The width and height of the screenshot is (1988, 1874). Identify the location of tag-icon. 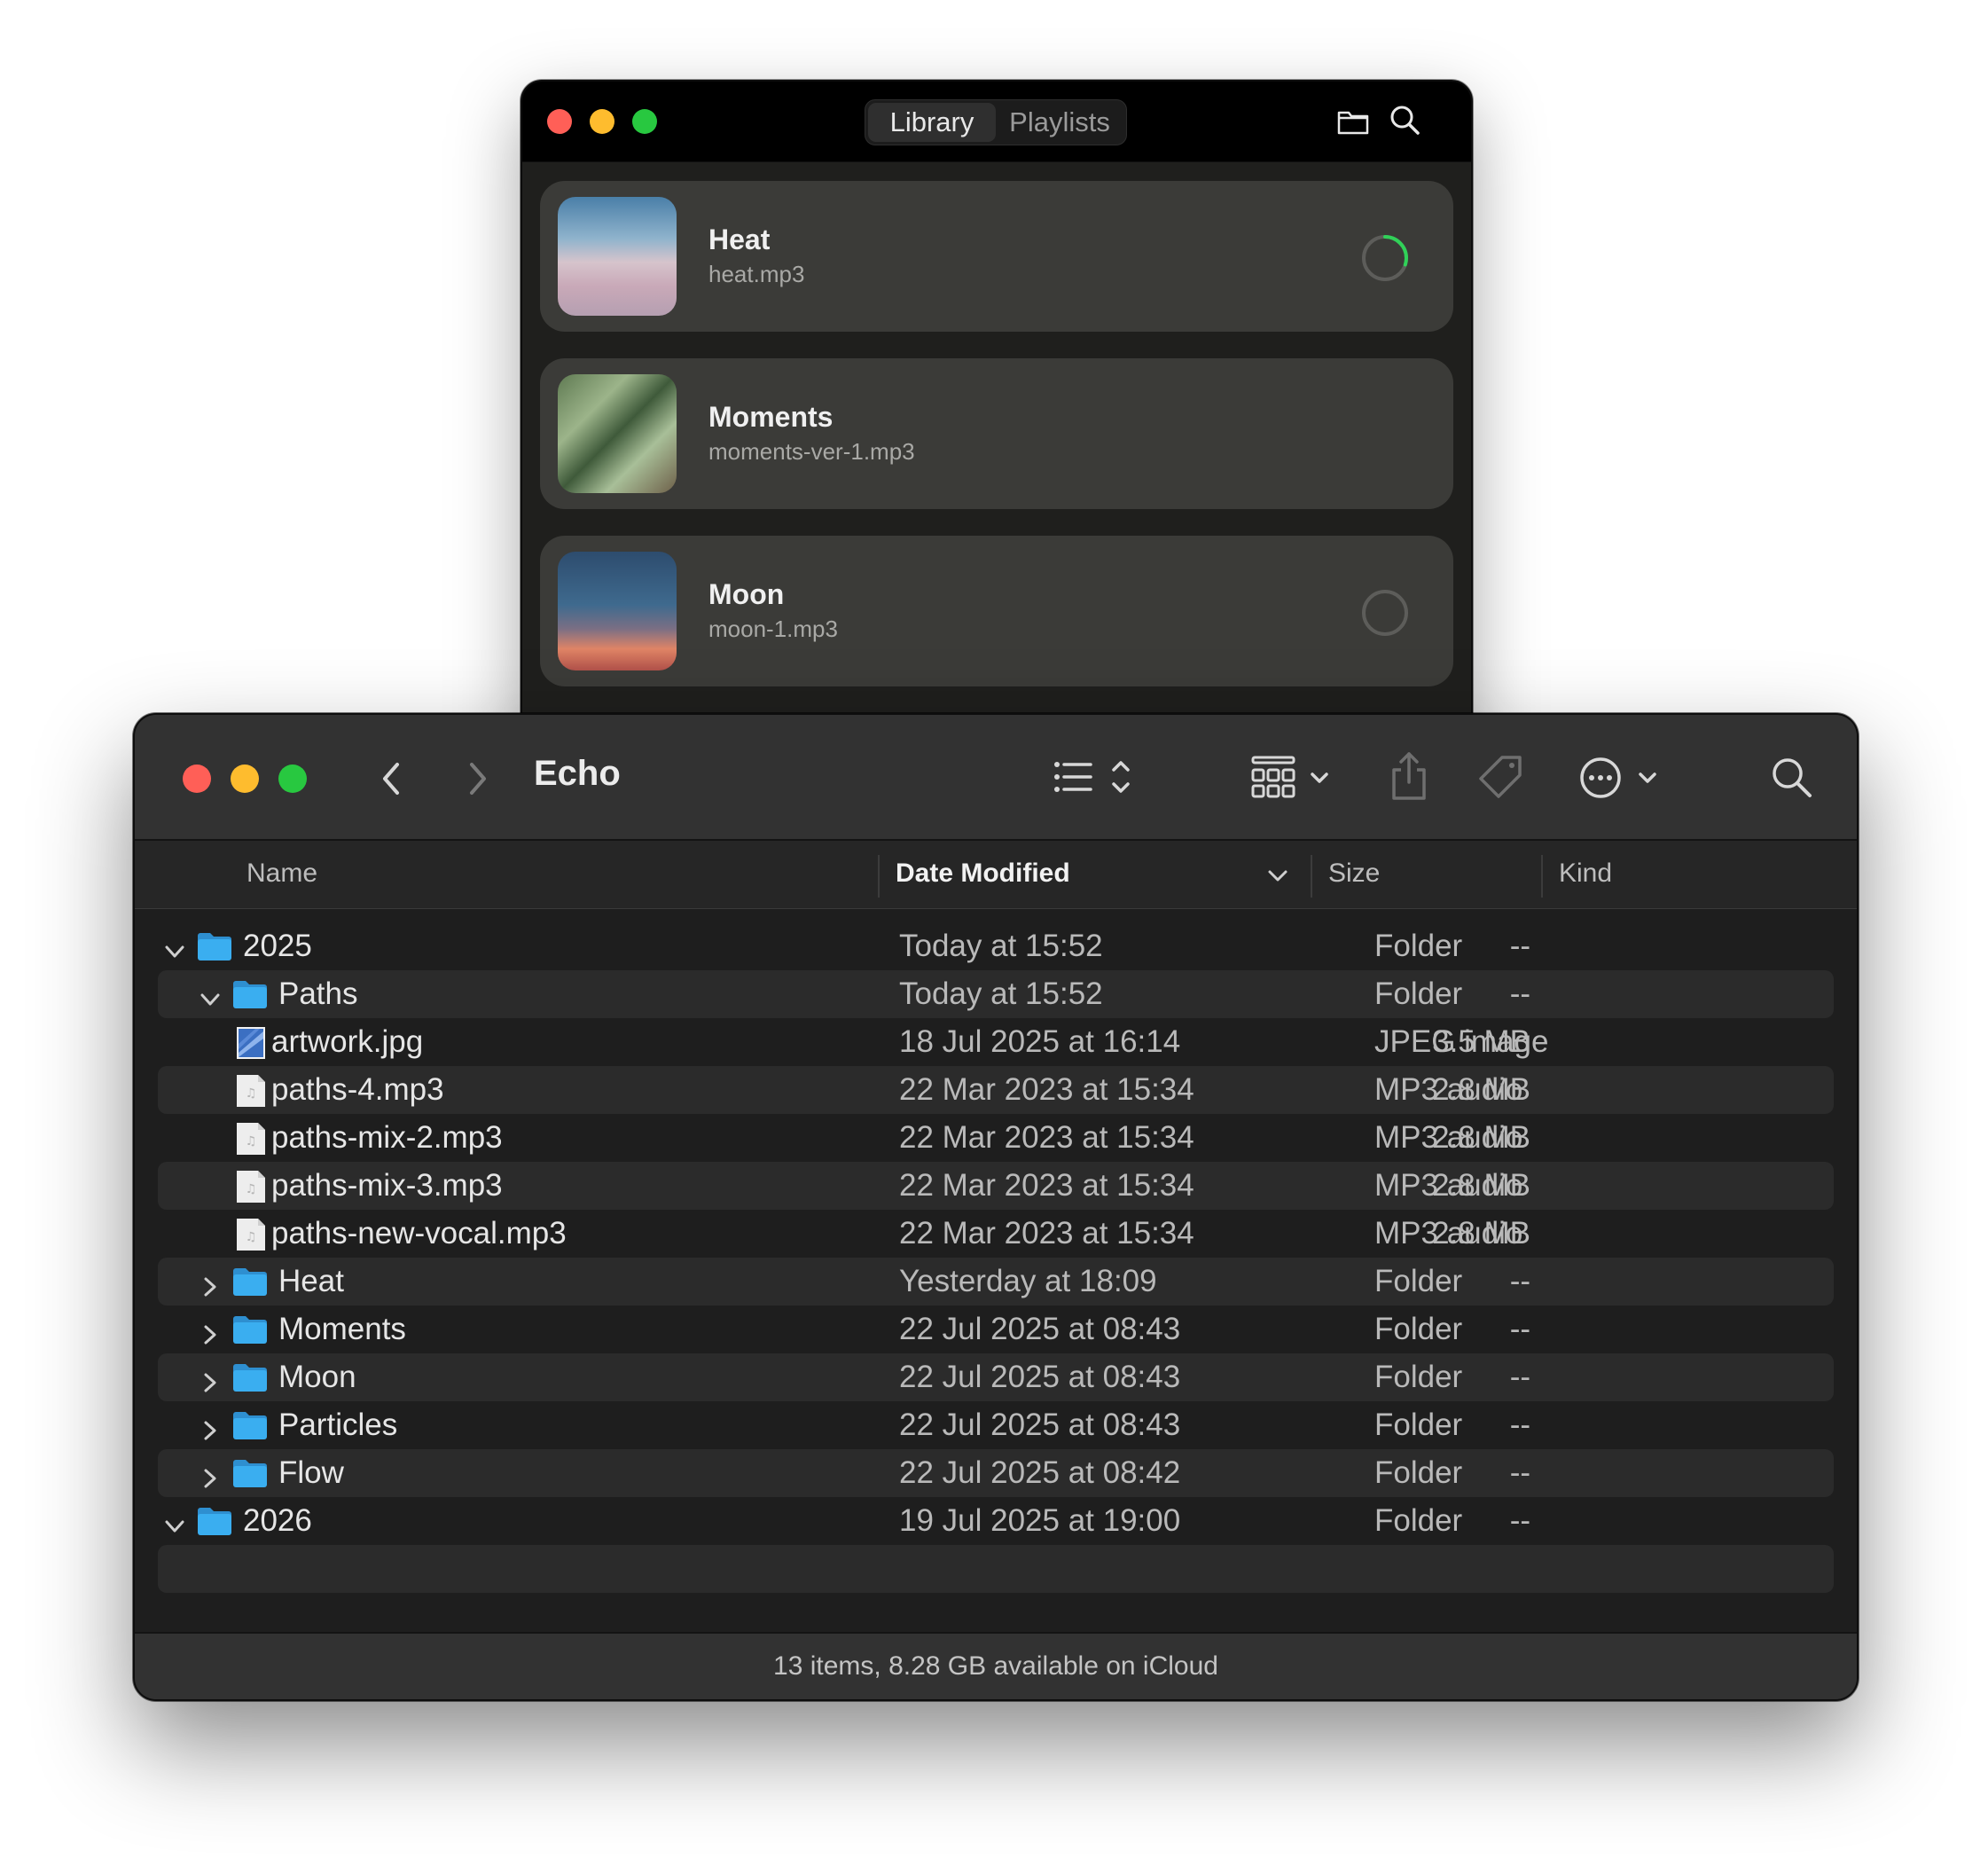
(1500, 780).